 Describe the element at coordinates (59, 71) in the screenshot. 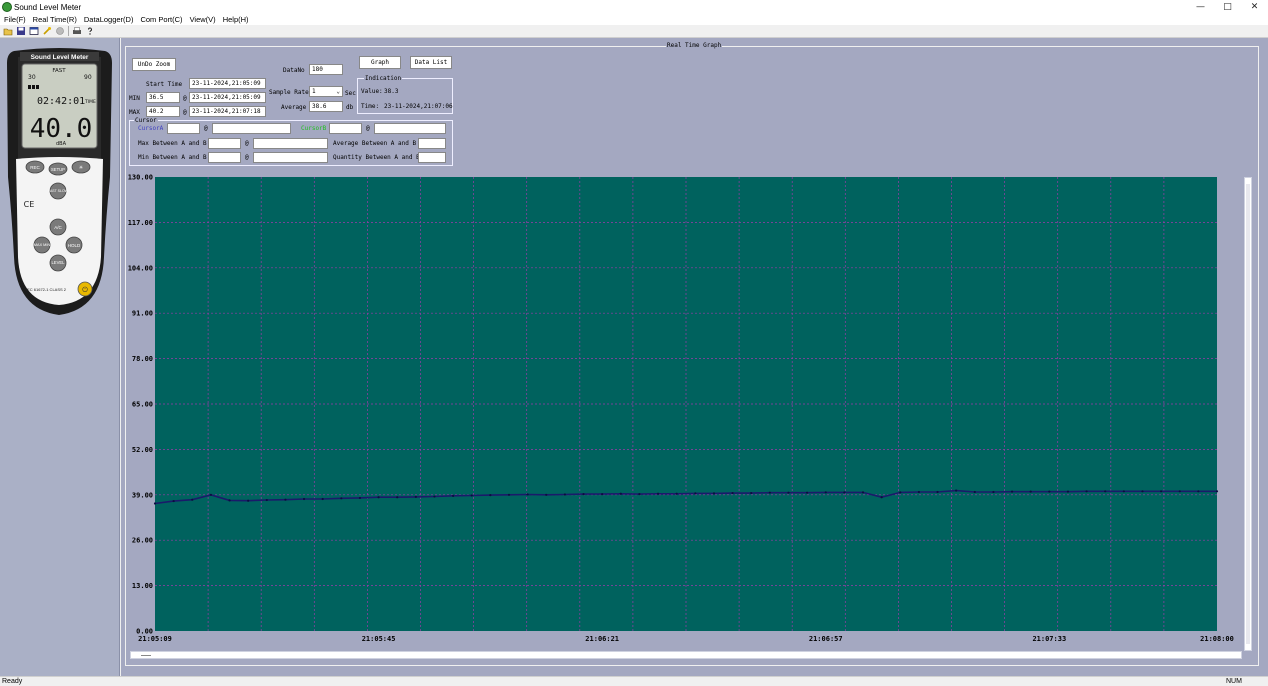

I see `lcd-mode: FAST` at that location.